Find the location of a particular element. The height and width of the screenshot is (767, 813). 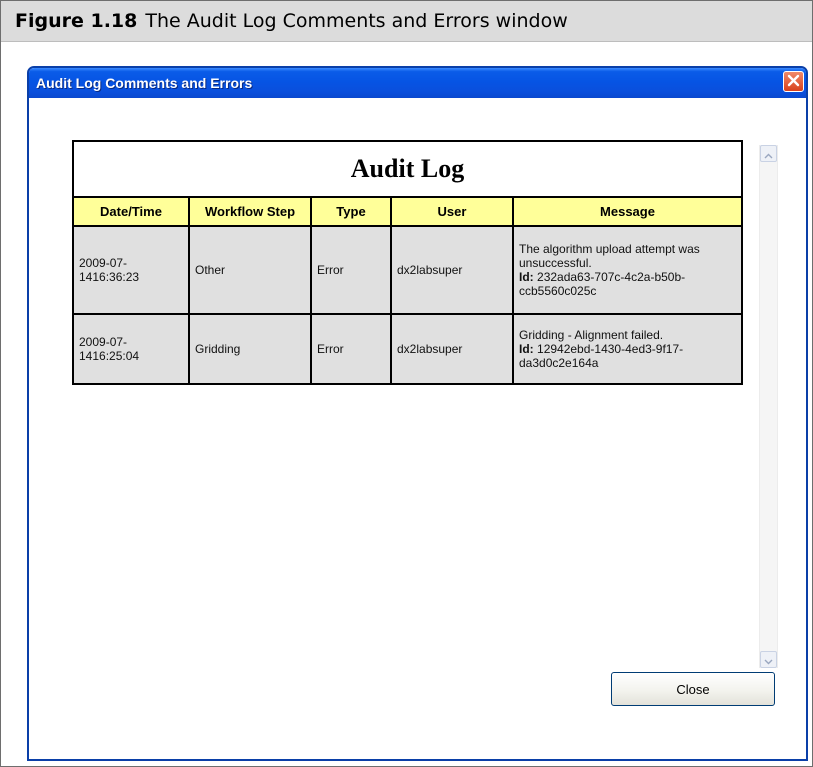

vertical-scrollbar is located at coordinates (768, 406).